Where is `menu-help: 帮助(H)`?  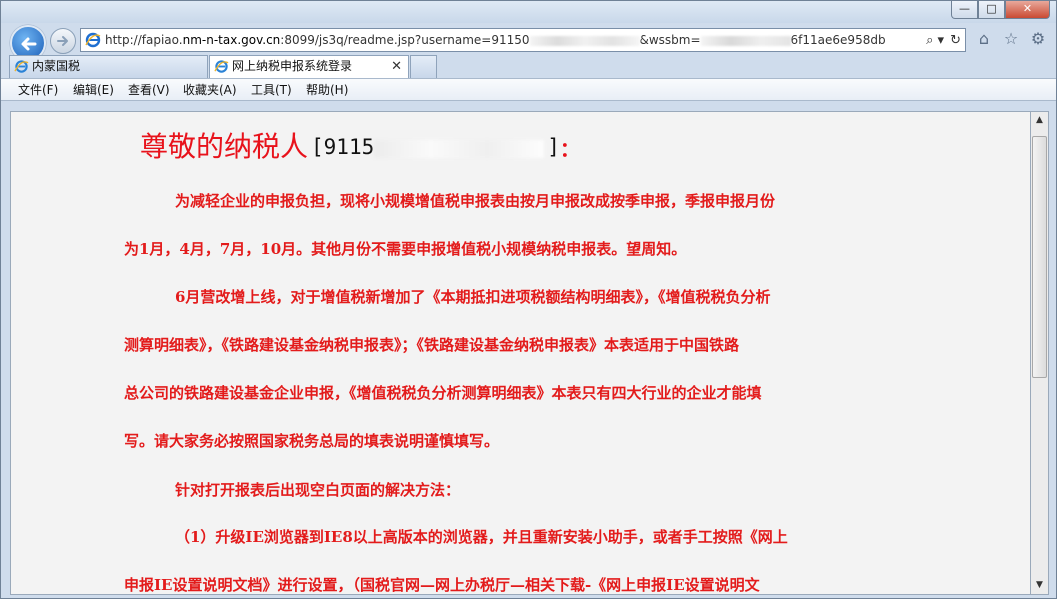 menu-help: 帮助(H) is located at coordinates (327, 90).